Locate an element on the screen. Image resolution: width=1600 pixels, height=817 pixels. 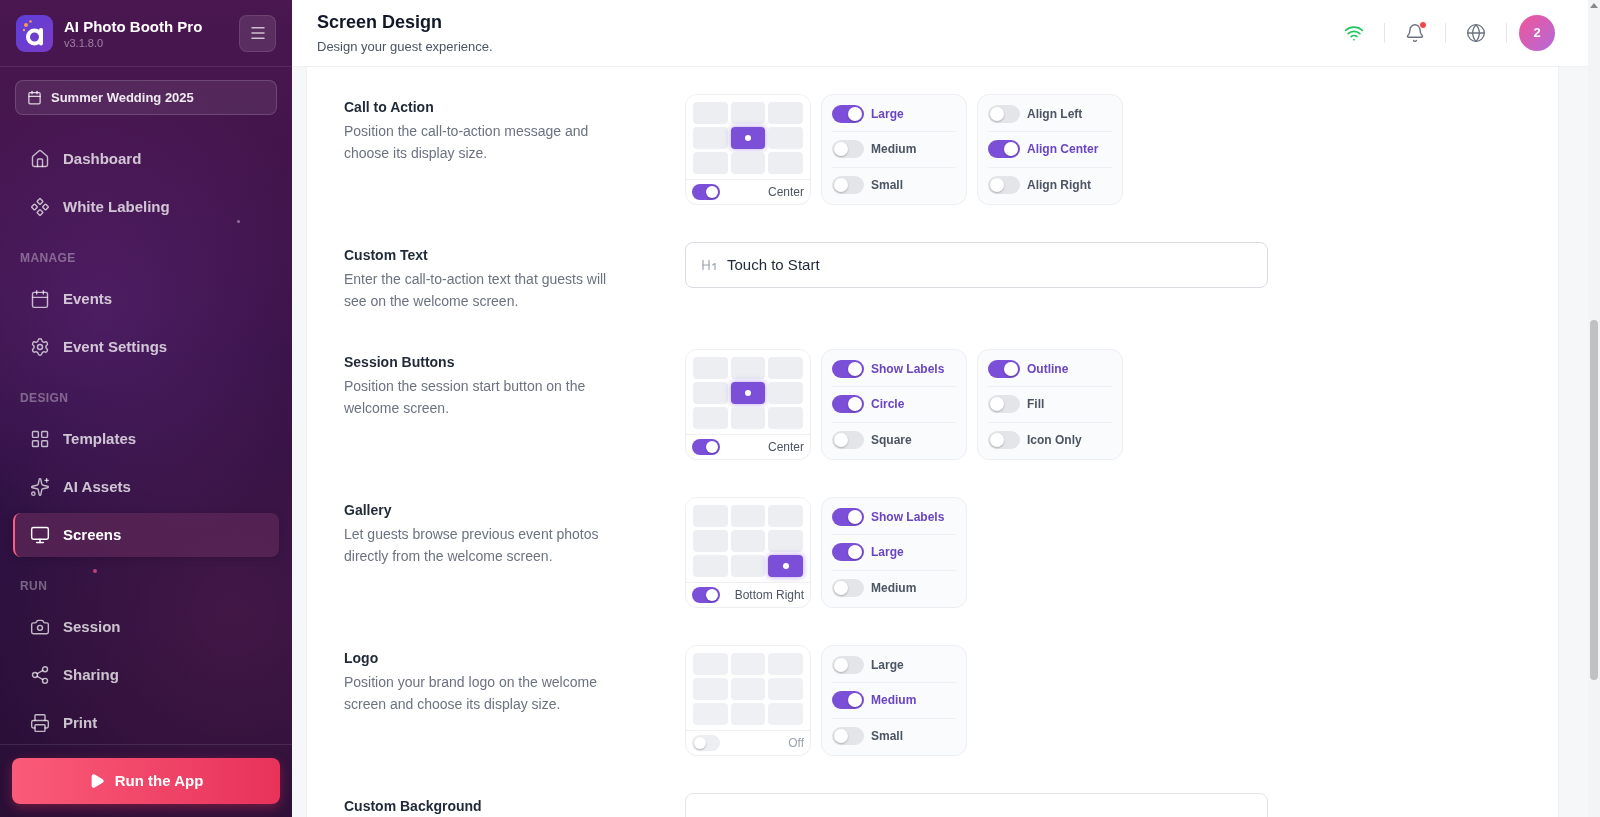
section-heading: DESIGN is located at coordinates (44, 398).